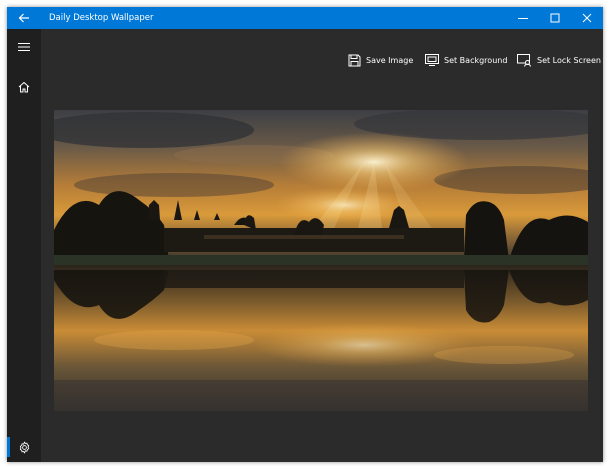 Image resolution: width=609 pixels, height=469 pixels. I want to click on maximize-icon, so click(555, 18).